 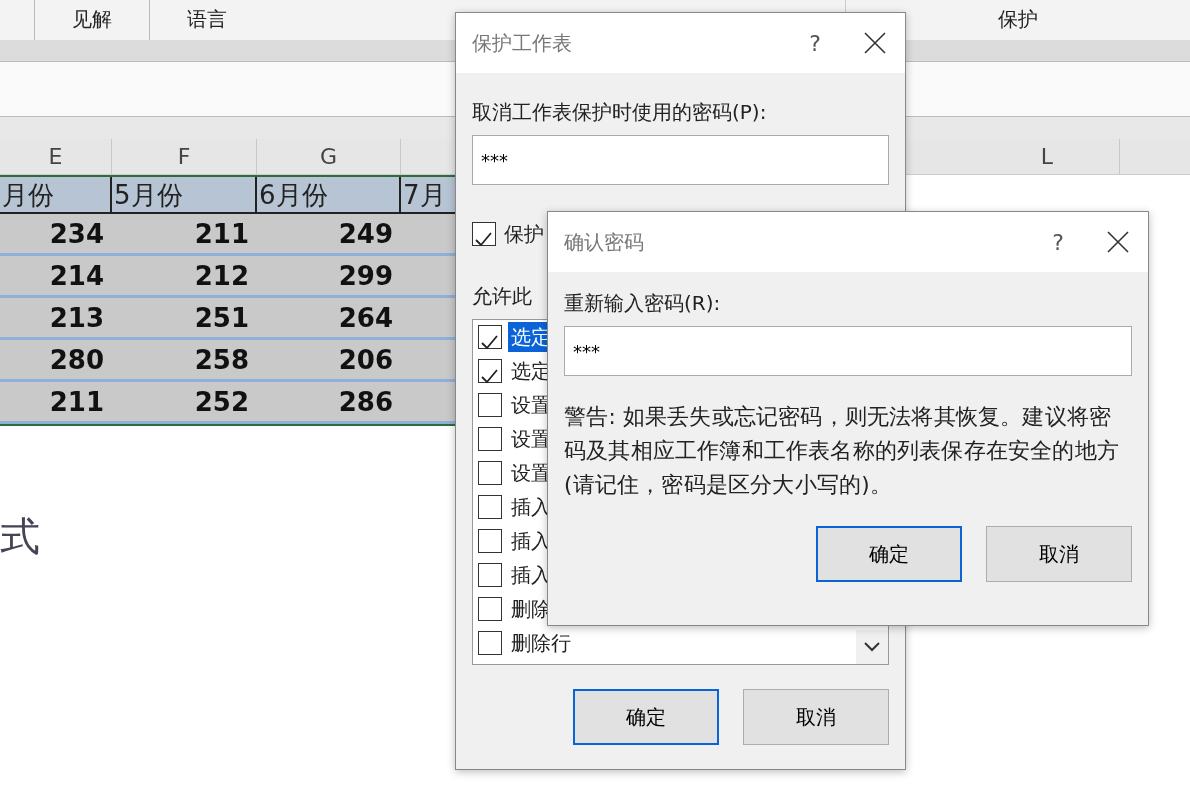 I want to click on table-header-cell: 5月份, so click(x=184, y=194).